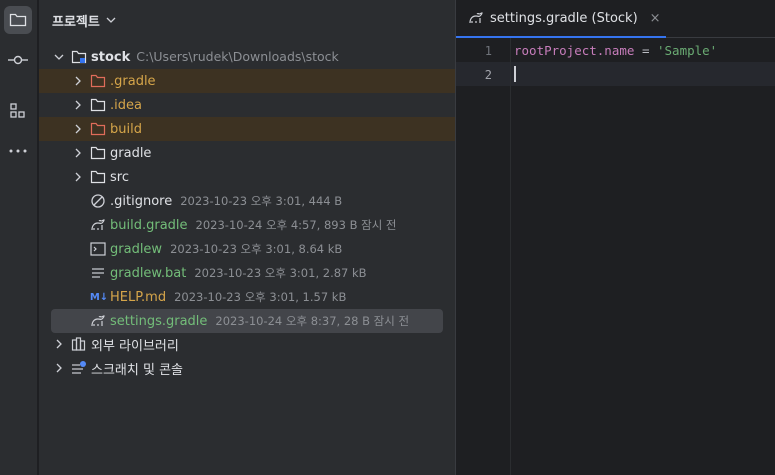  I want to click on text-caret, so click(515, 74).